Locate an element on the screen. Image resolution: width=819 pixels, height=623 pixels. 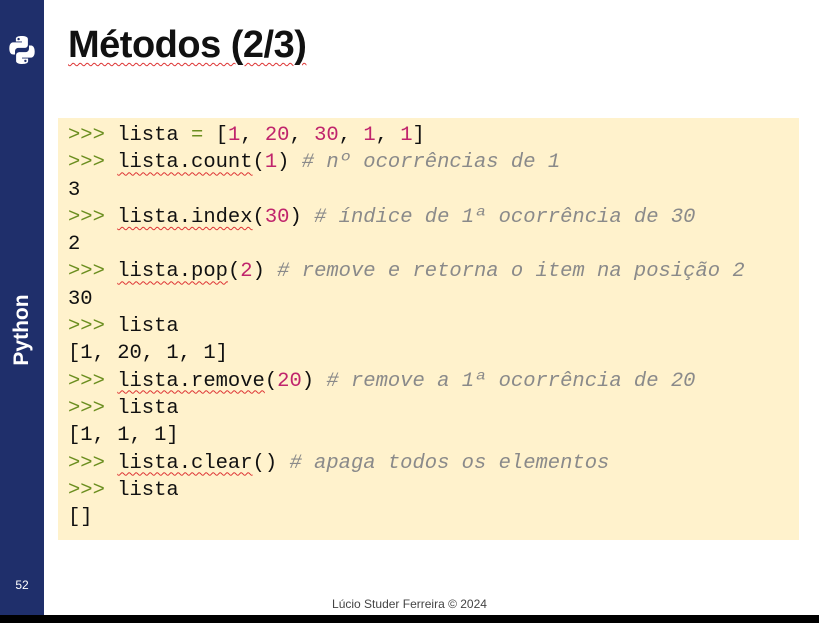
code-input-line: >>> lista = [1, 20, 30, 1, 1] is located at coordinates (406, 135).